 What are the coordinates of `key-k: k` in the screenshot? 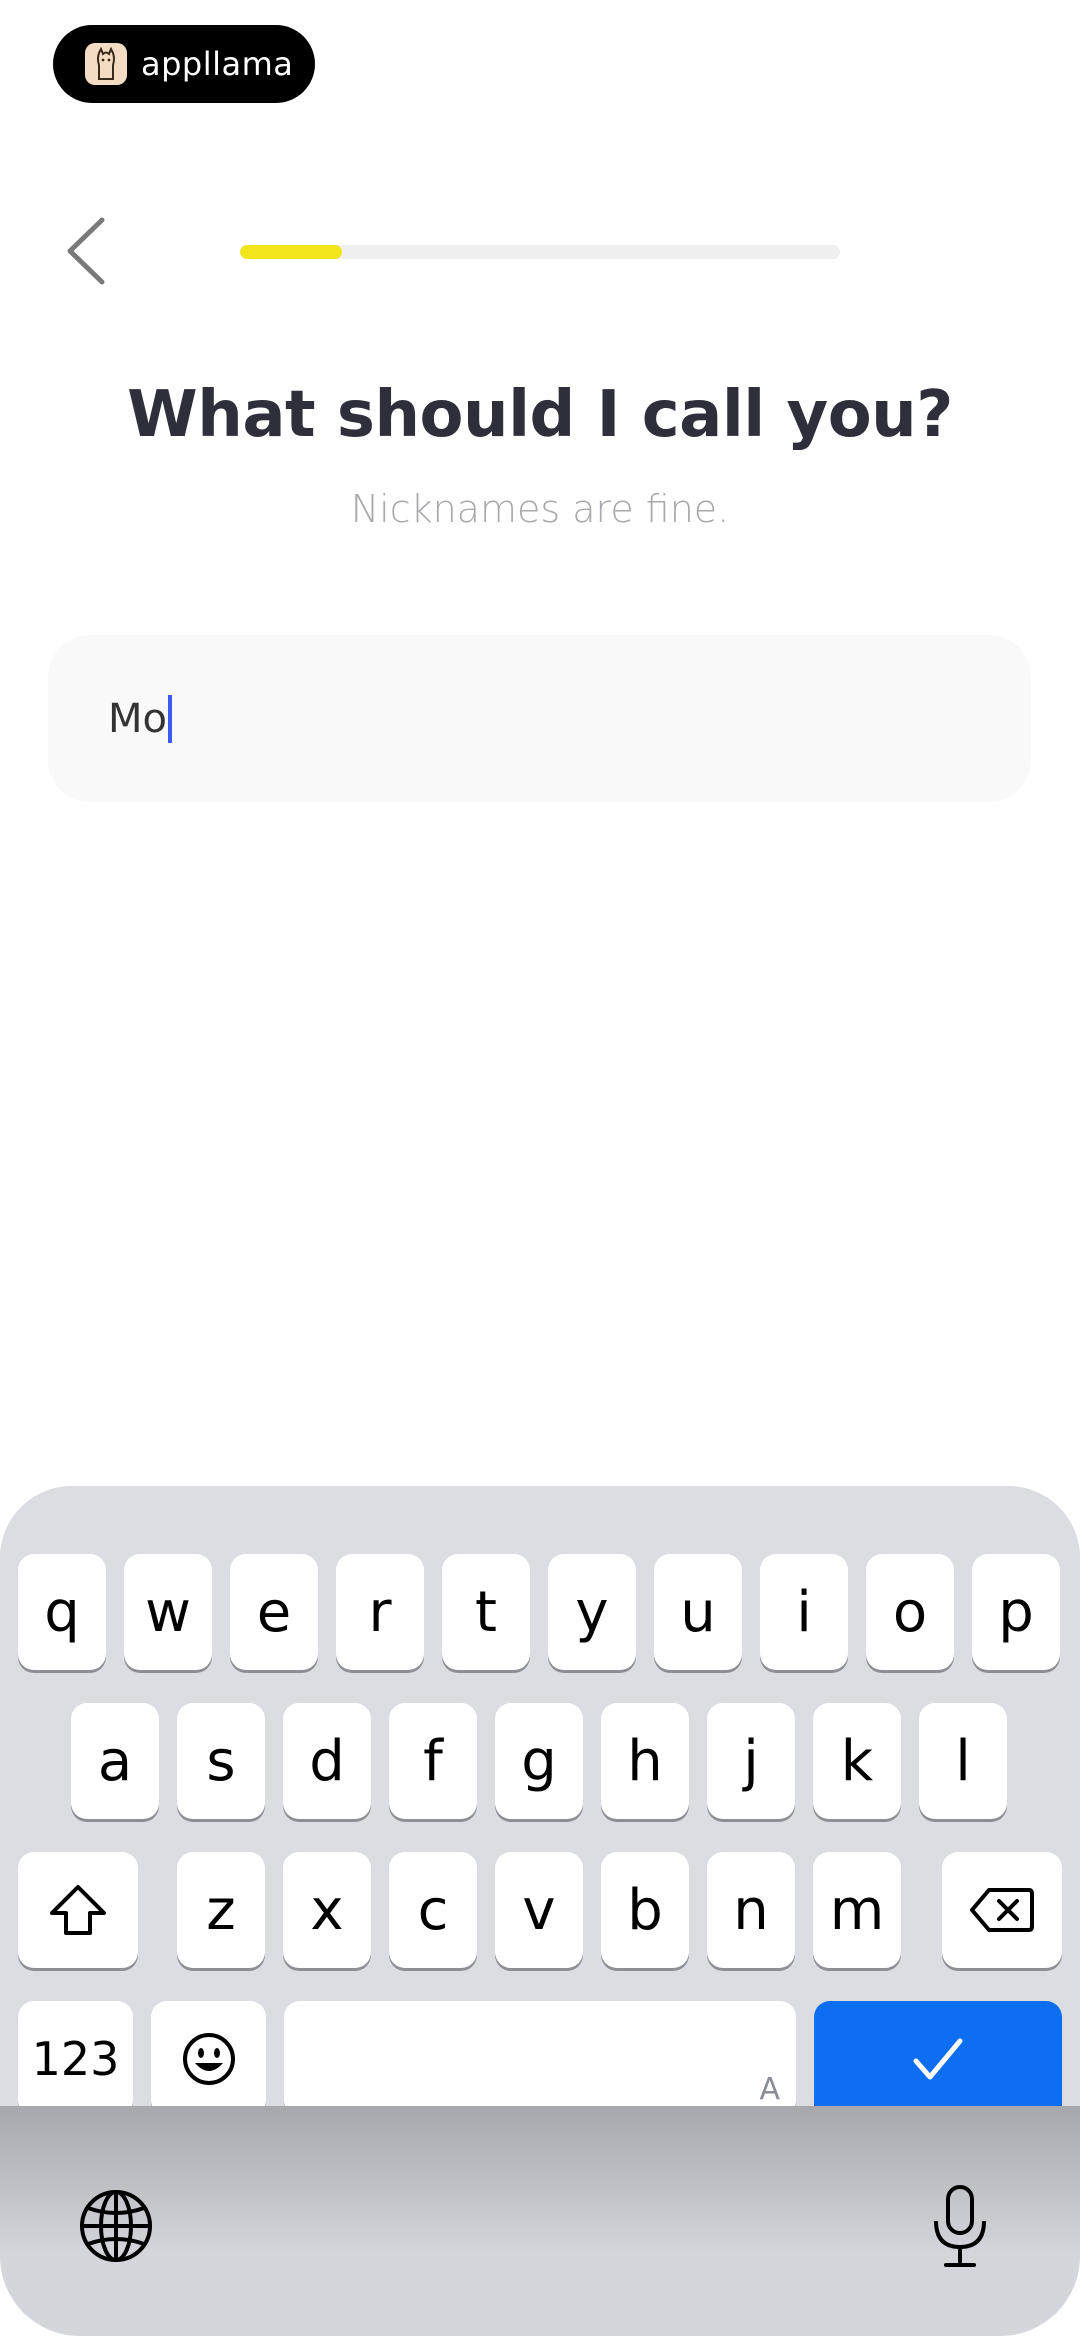 It's located at (857, 1761).